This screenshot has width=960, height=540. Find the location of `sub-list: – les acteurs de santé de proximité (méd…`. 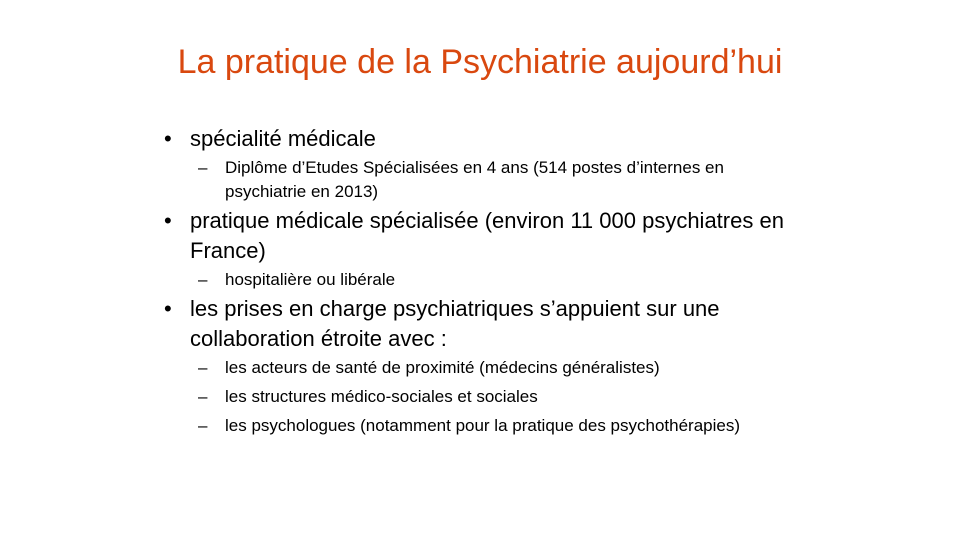

sub-list: – les acteurs de santé de proximité (méd… is located at coordinates (499, 397).